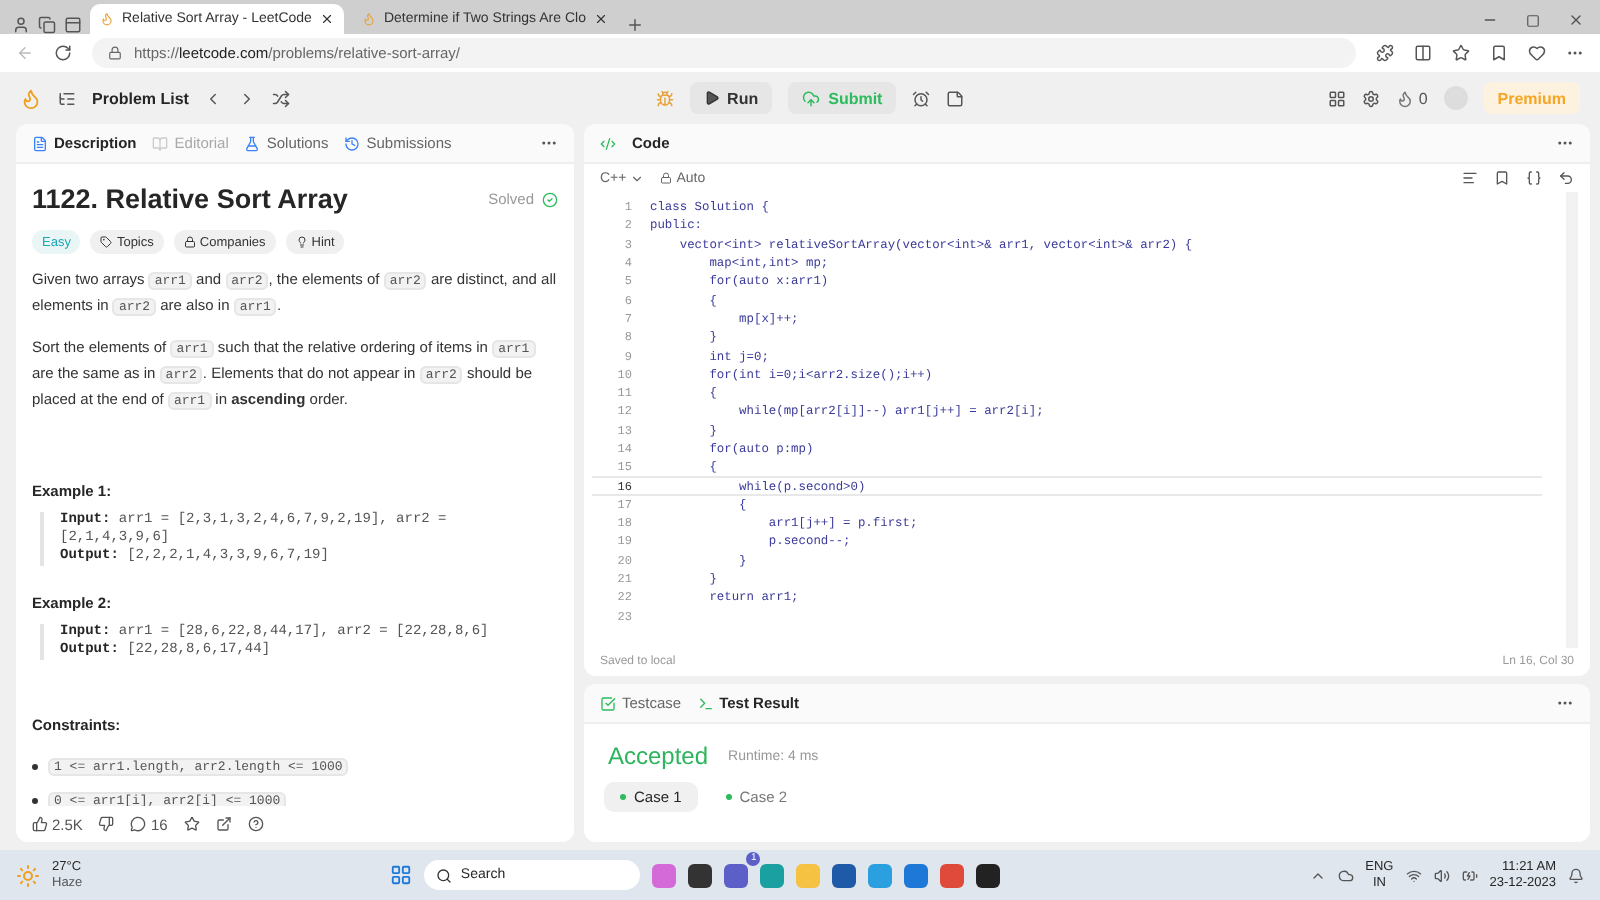 The height and width of the screenshot is (900, 1600). I want to click on terminal-icon, so click(705, 703).